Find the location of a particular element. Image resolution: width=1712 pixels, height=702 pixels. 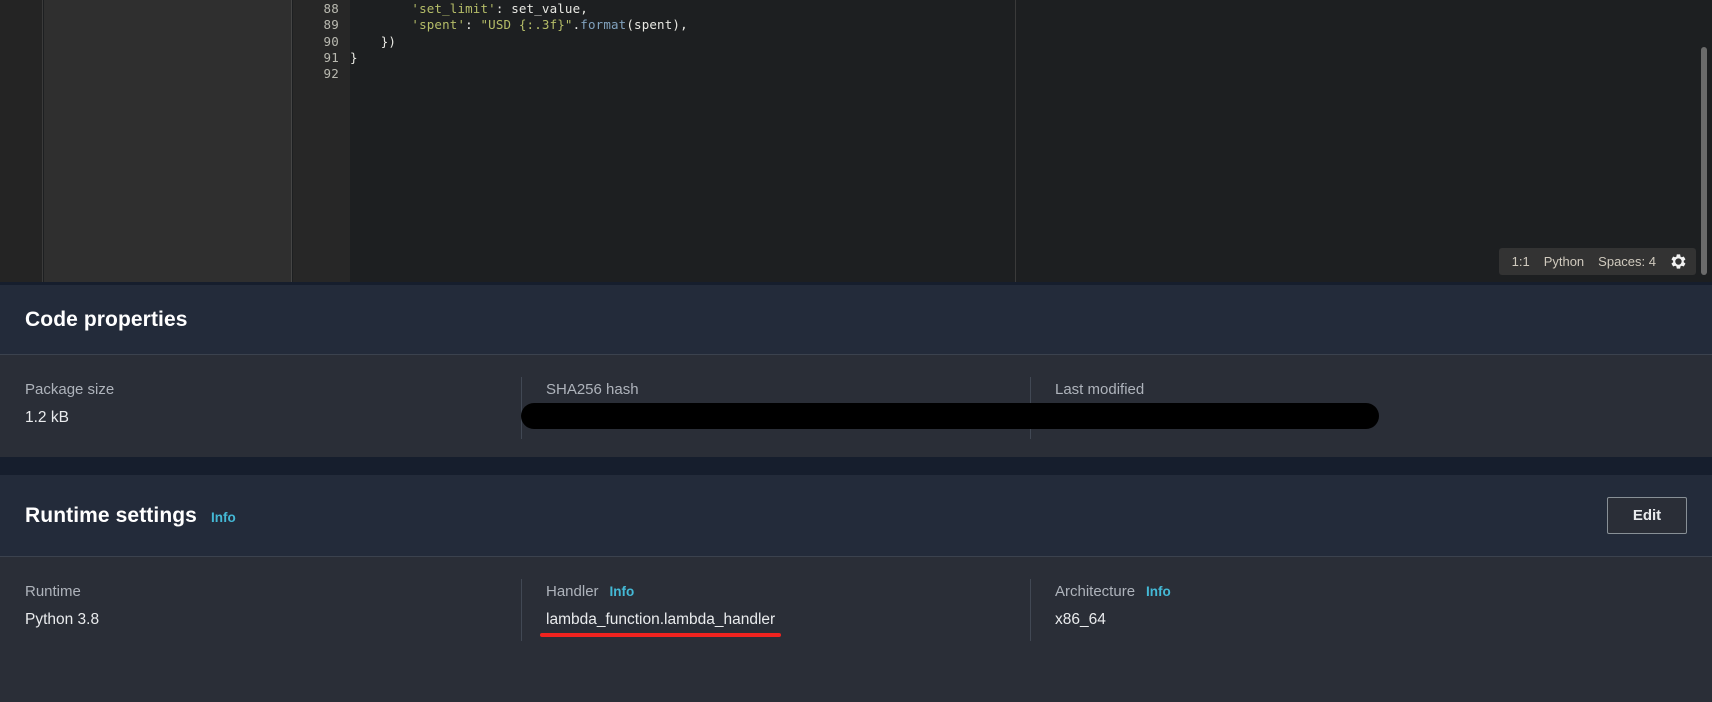

property-label: Last modified is located at coordinates (1100, 389).